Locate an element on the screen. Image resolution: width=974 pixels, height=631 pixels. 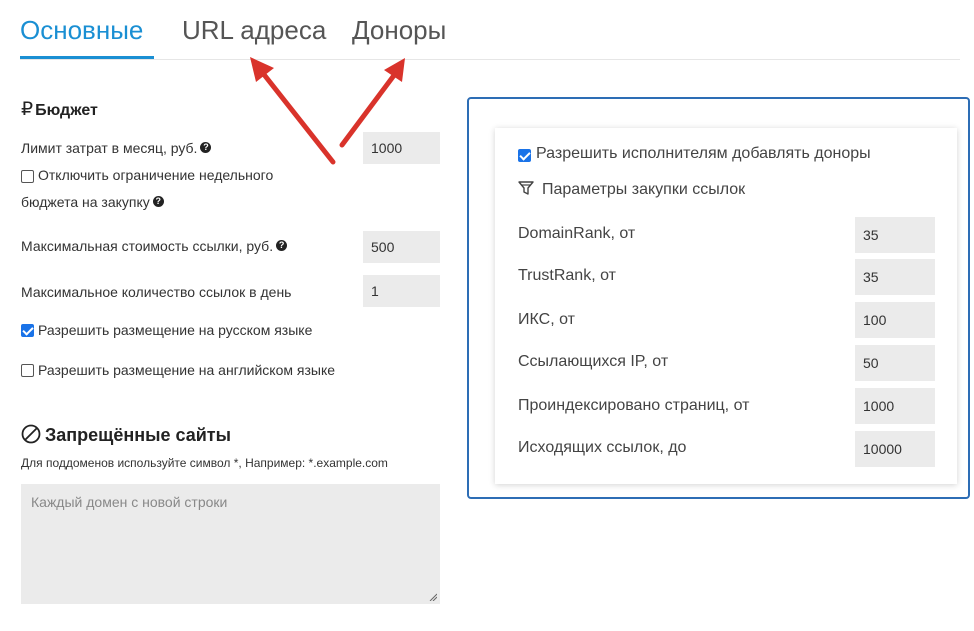
tab-url-addresses: URL адреса is located at coordinates (254, 30).